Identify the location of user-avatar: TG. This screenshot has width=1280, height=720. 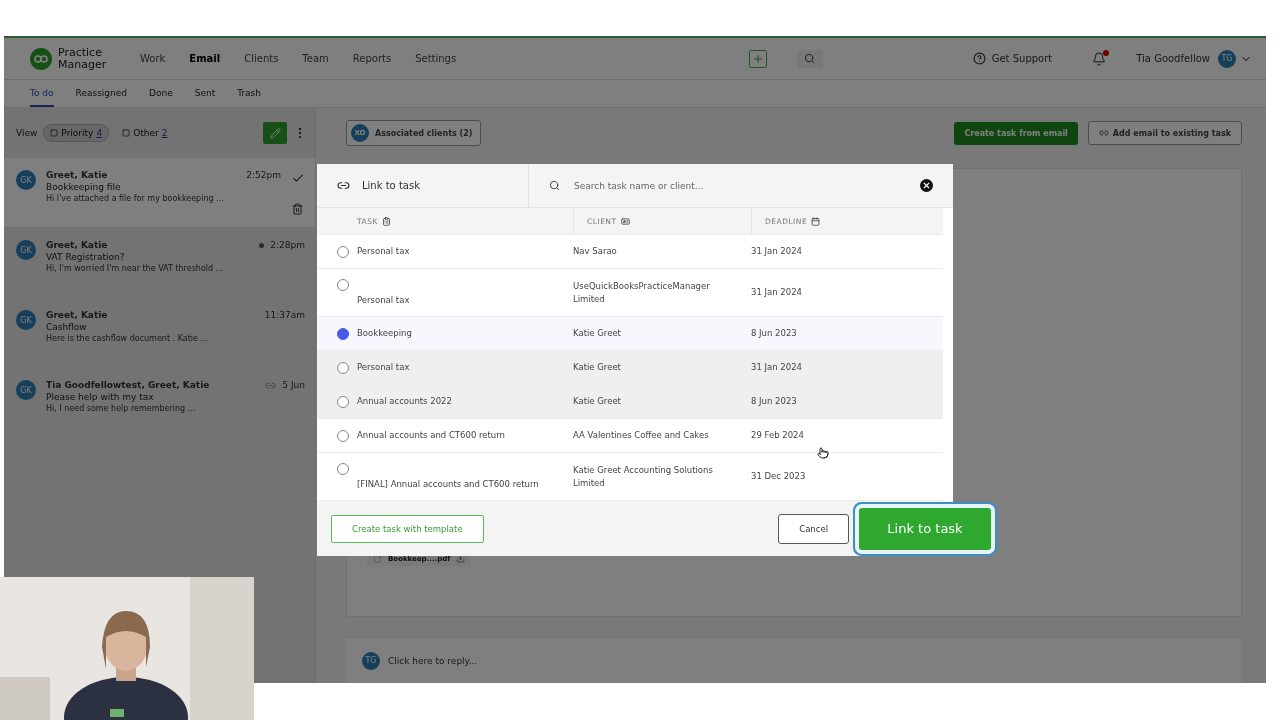
(1227, 58).